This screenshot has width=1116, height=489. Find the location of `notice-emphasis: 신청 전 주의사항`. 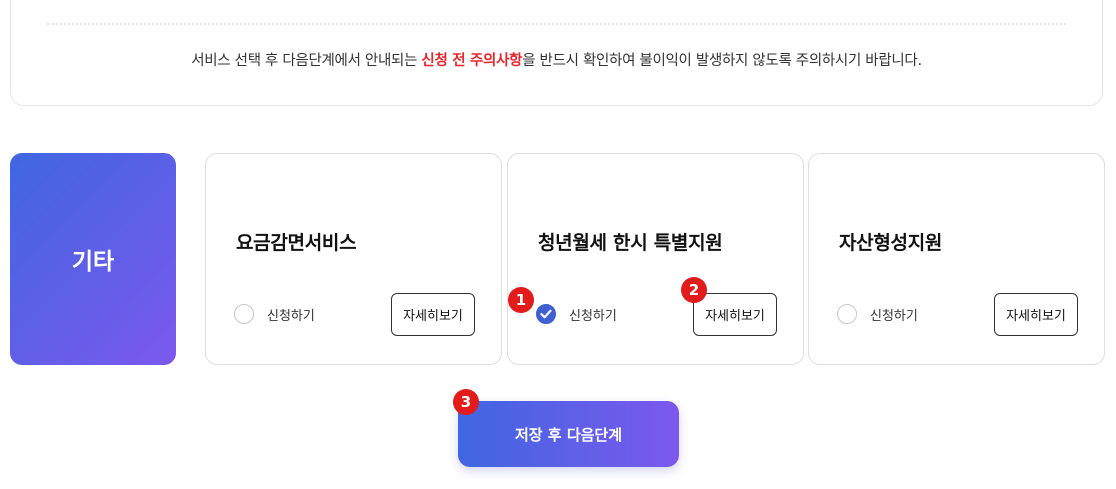

notice-emphasis: 신청 전 주의사항 is located at coordinates (472, 61).